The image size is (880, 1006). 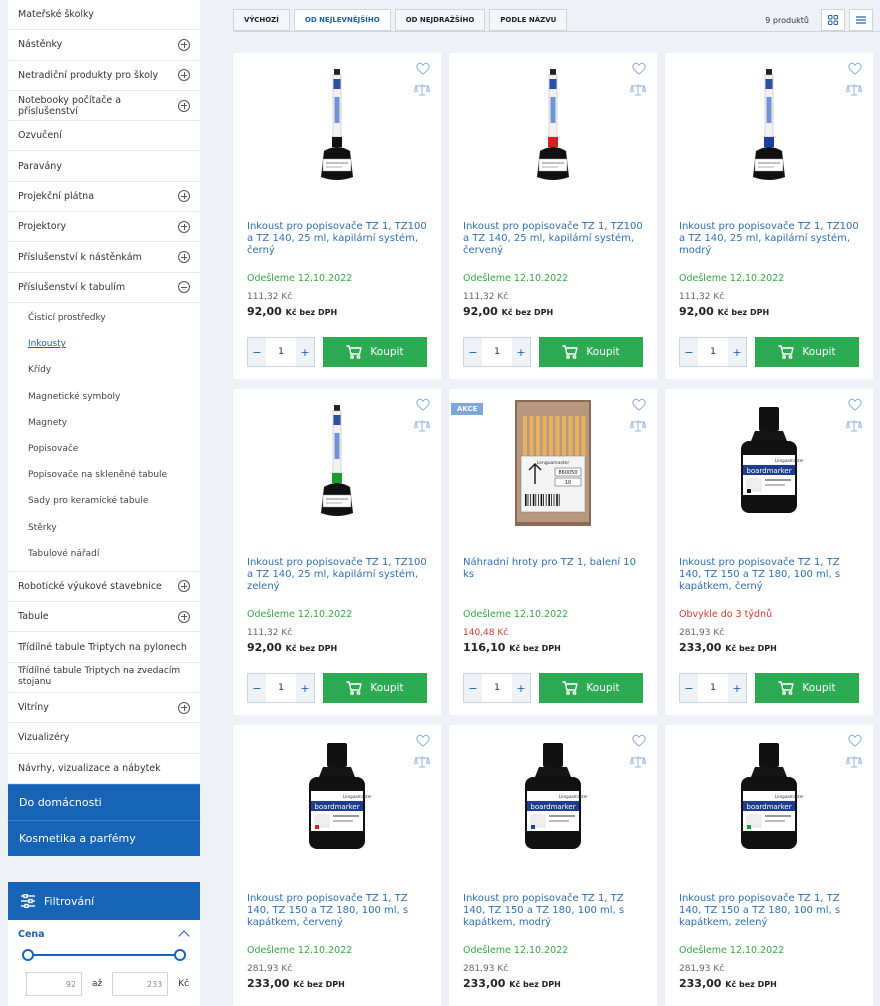 I want to click on category-materske-skolky: Mateřské školky, so click(x=104, y=15).